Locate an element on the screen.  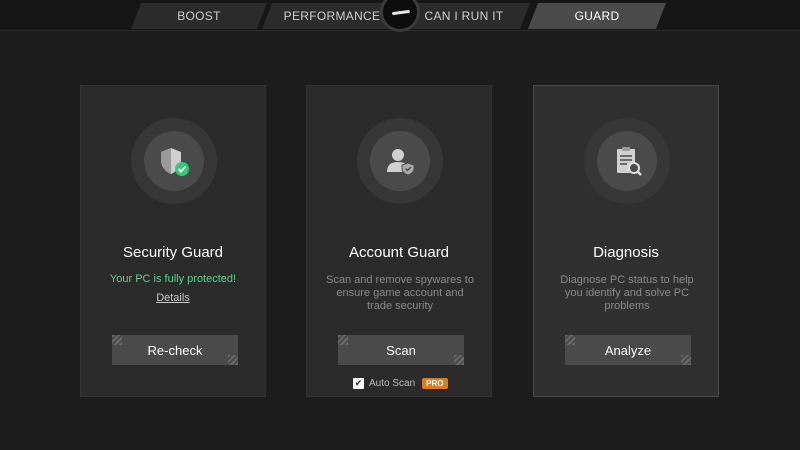
auto-scan-option: ✔ Auto Scan PRO is located at coordinates (400, 383).